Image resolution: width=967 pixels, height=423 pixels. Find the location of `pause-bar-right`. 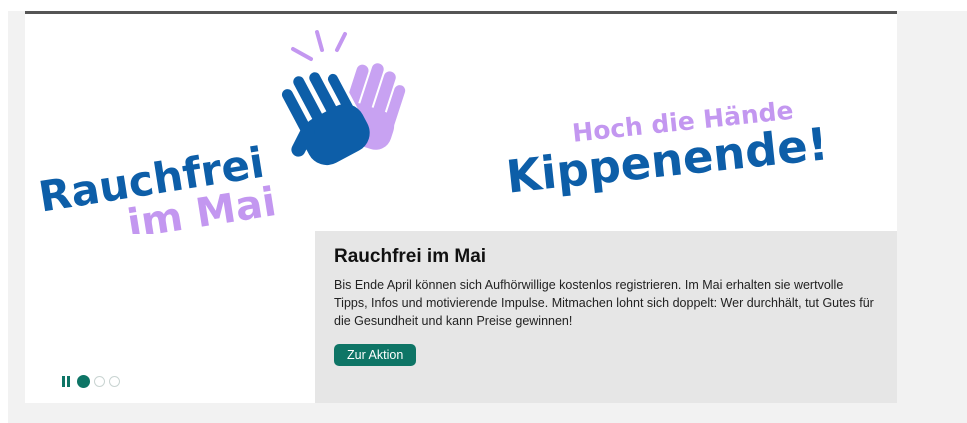

pause-bar-right is located at coordinates (68, 381).